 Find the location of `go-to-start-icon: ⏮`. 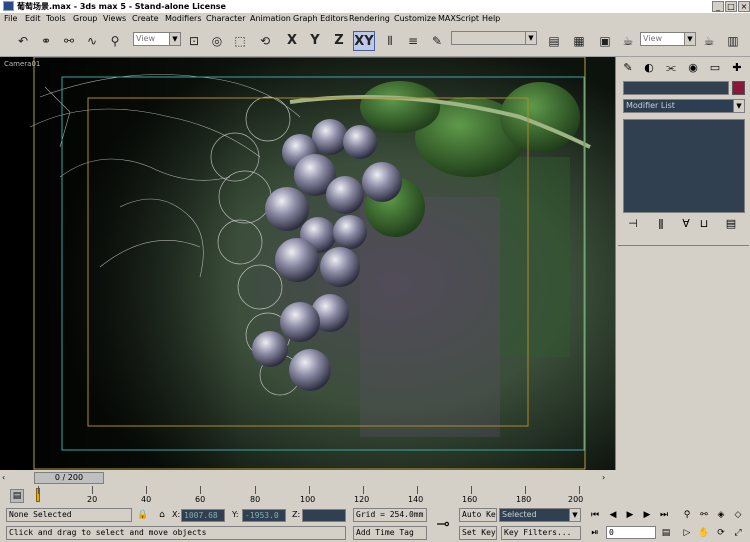

go-to-start-icon: ⏮ is located at coordinates (595, 515).